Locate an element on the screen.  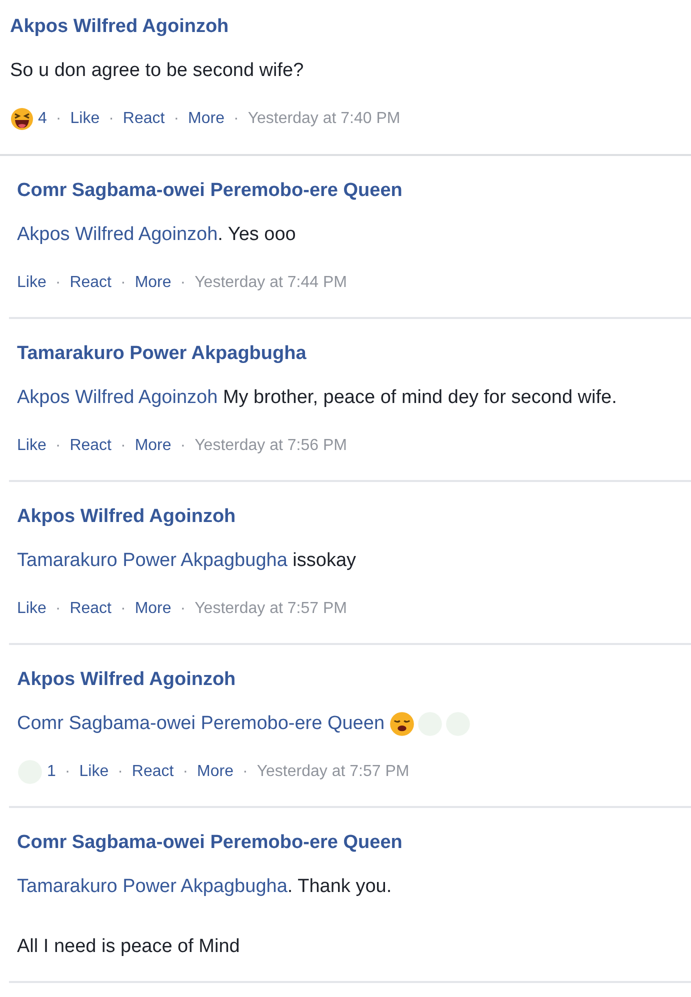
comment-text: Tamarakuro Power Akpagbugha issokay is located at coordinates (186, 561).